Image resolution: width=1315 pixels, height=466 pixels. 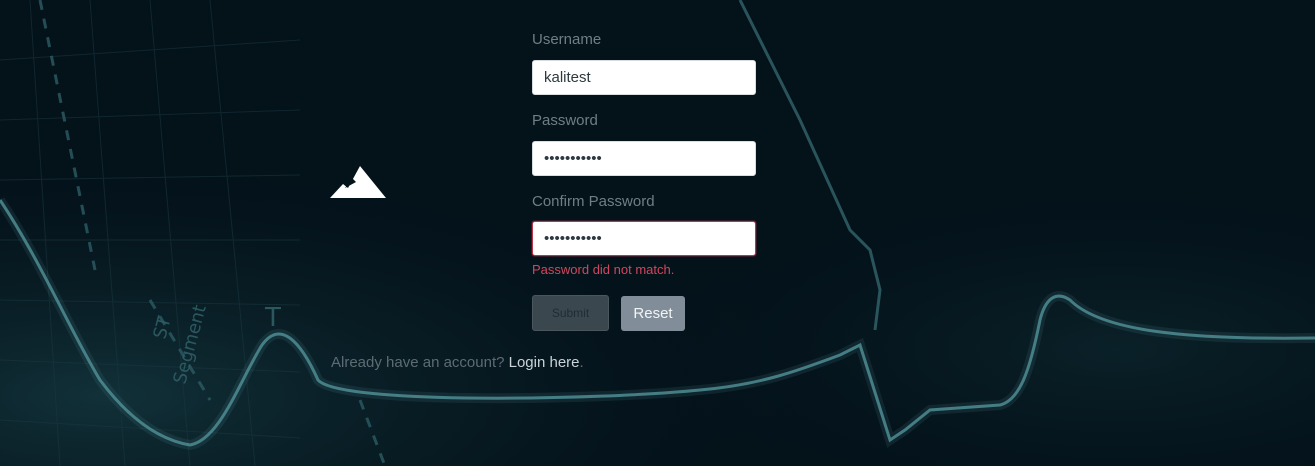 What do you see at coordinates (358, 182) in the screenshot?
I see `mountain-icon` at bounding box center [358, 182].